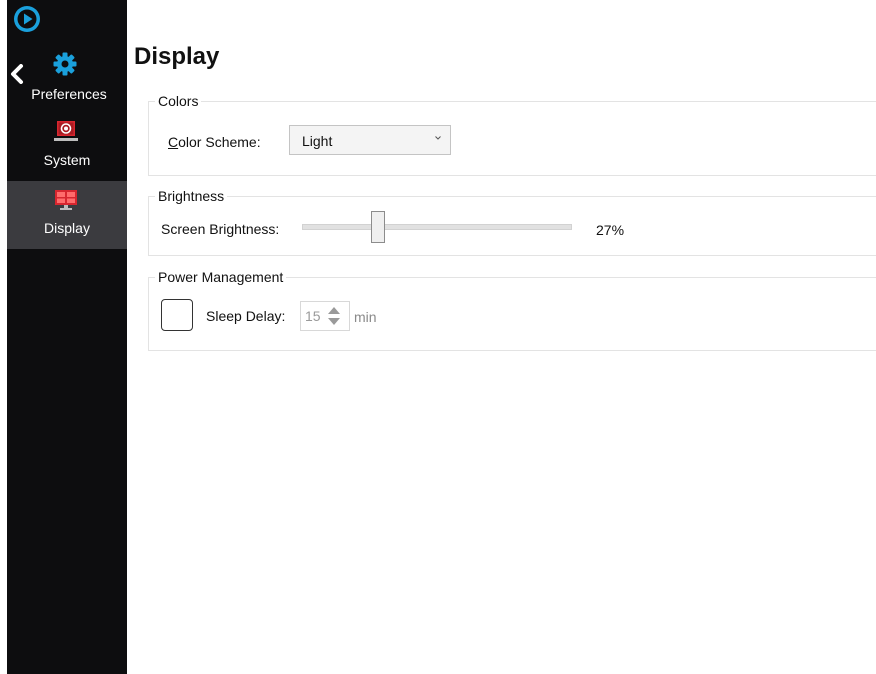  I want to click on brightness-slider-thumb, so click(378, 227).